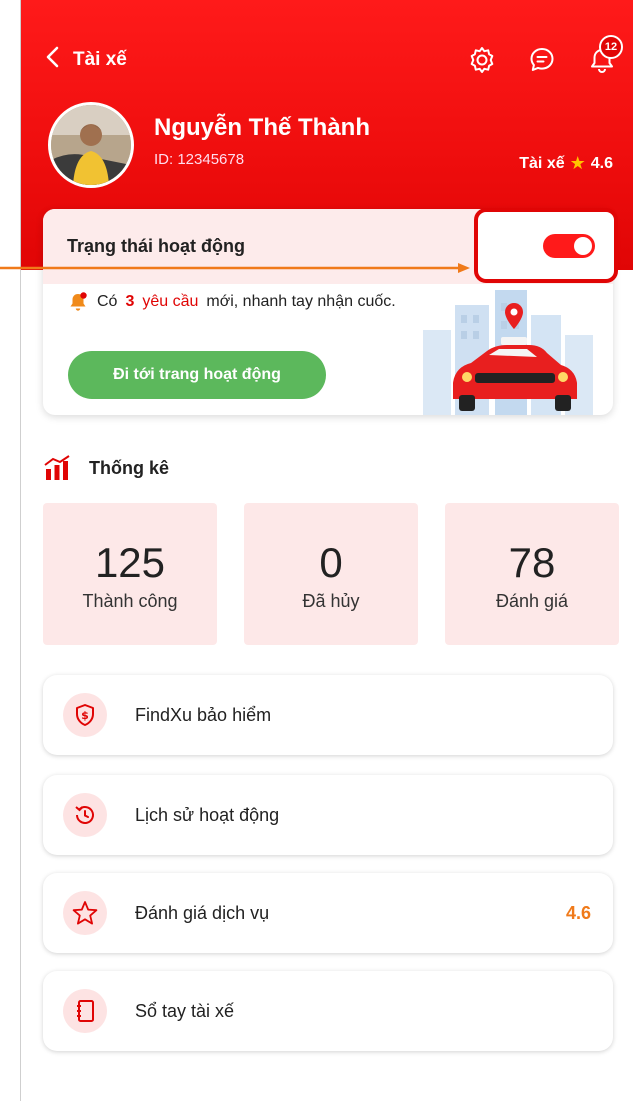 This screenshot has width=633, height=1101. What do you see at coordinates (566, 163) in the screenshot?
I see `role-rating: Tài xế ★ 4.6` at bounding box center [566, 163].